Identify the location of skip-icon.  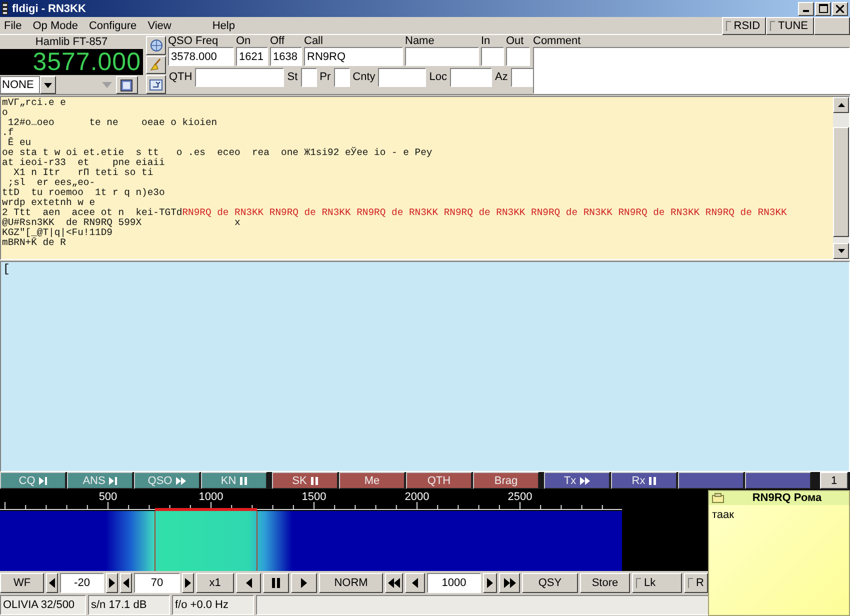
(43, 480).